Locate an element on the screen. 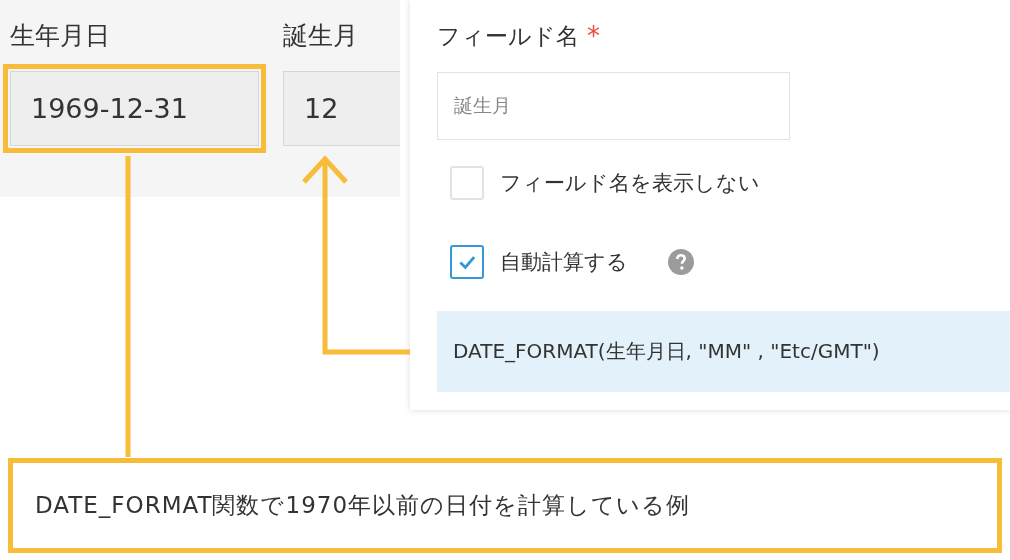 The height and width of the screenshot is (560, 1010). input-field: 誕生月 is located at coordinates (613, 106).